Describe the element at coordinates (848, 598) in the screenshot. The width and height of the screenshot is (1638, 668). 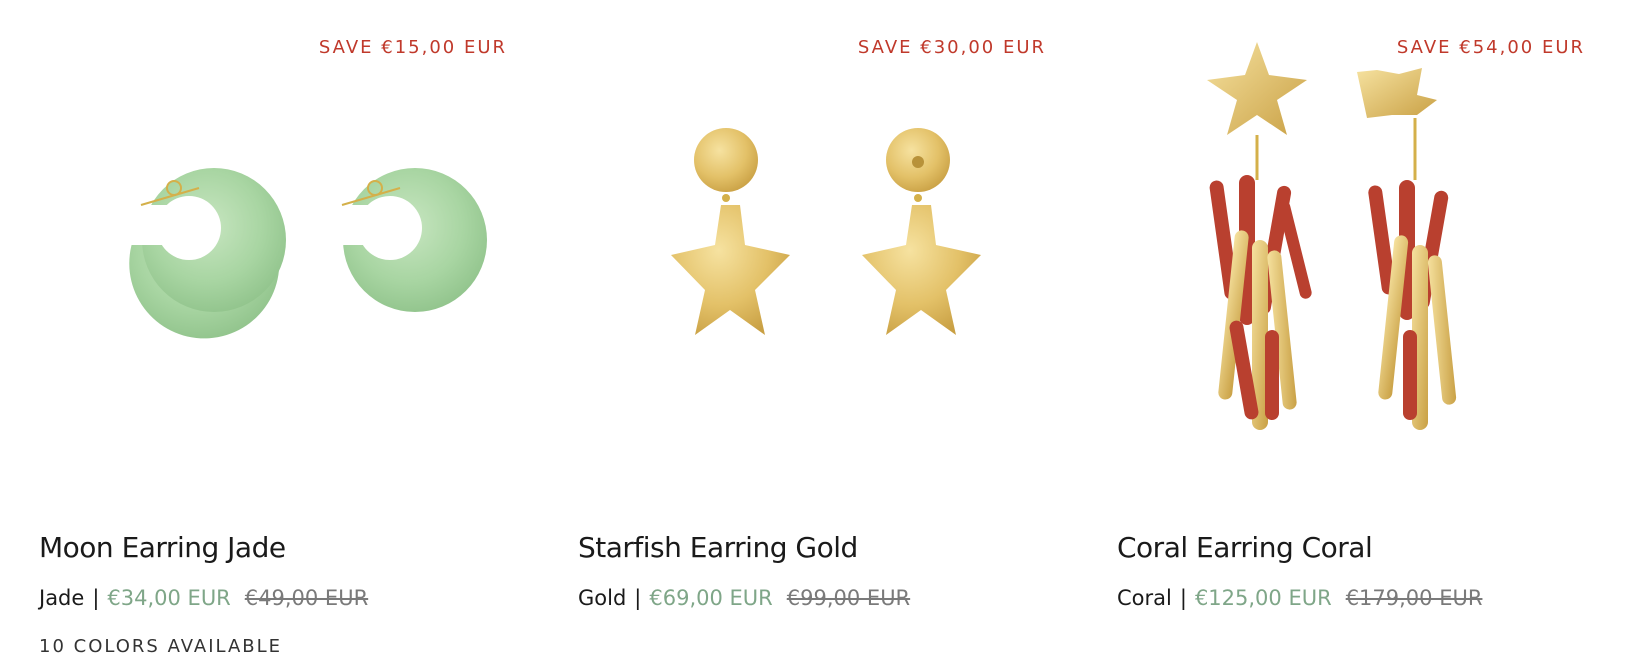
I see `compare-price: €99,00 EUR` at that location.